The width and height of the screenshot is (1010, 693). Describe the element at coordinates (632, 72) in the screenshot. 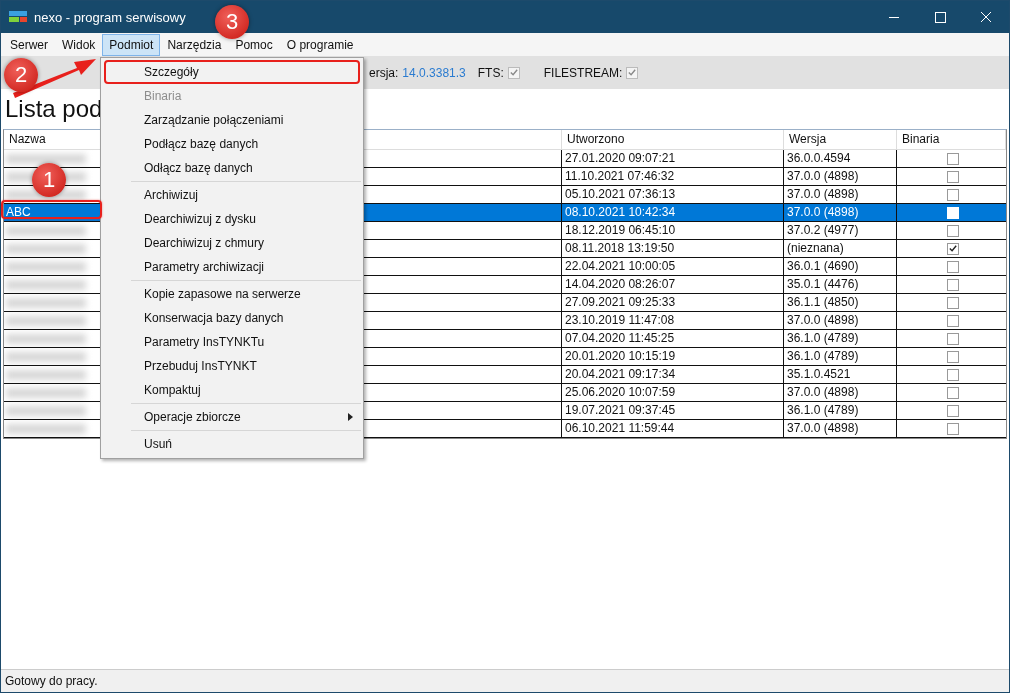

I see `filestream-checkbox` at that location.